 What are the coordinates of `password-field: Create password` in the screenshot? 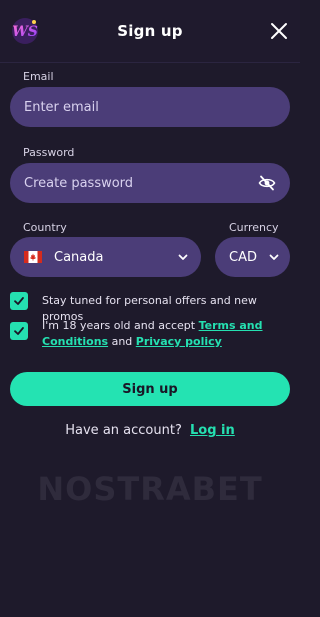 It's located at (150, 183).